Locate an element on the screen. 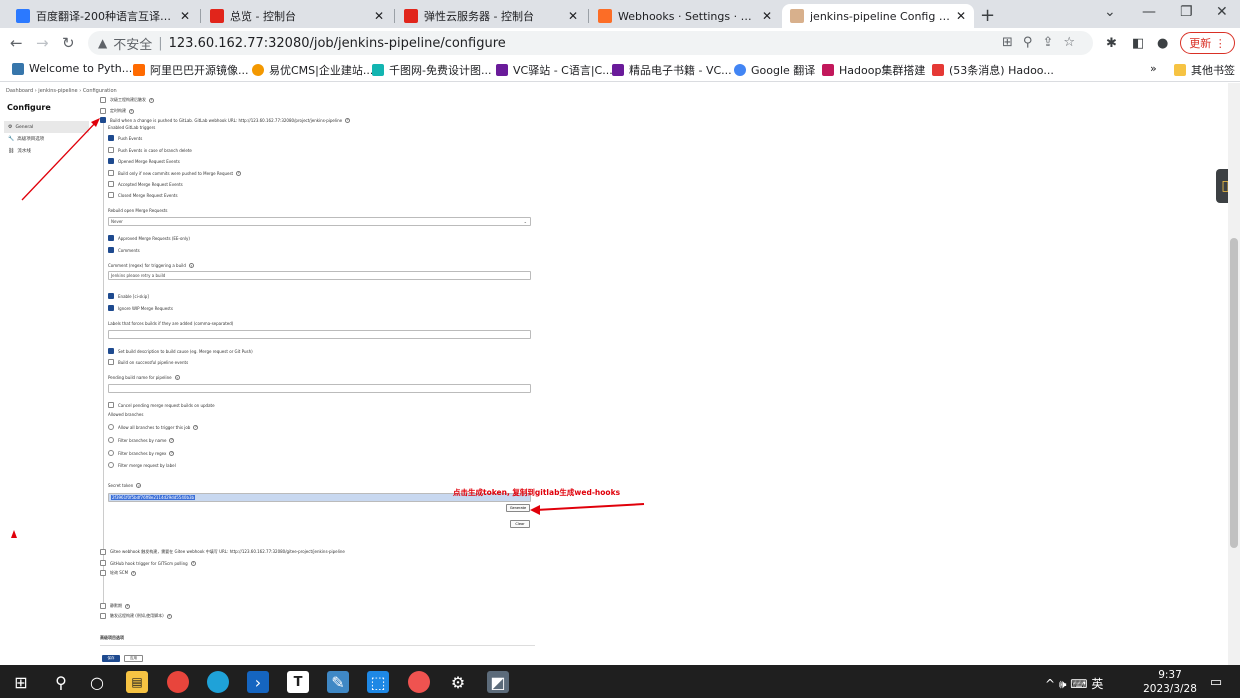  bookmarks-overflow-icon: » is located at coordinates (1153, 68).